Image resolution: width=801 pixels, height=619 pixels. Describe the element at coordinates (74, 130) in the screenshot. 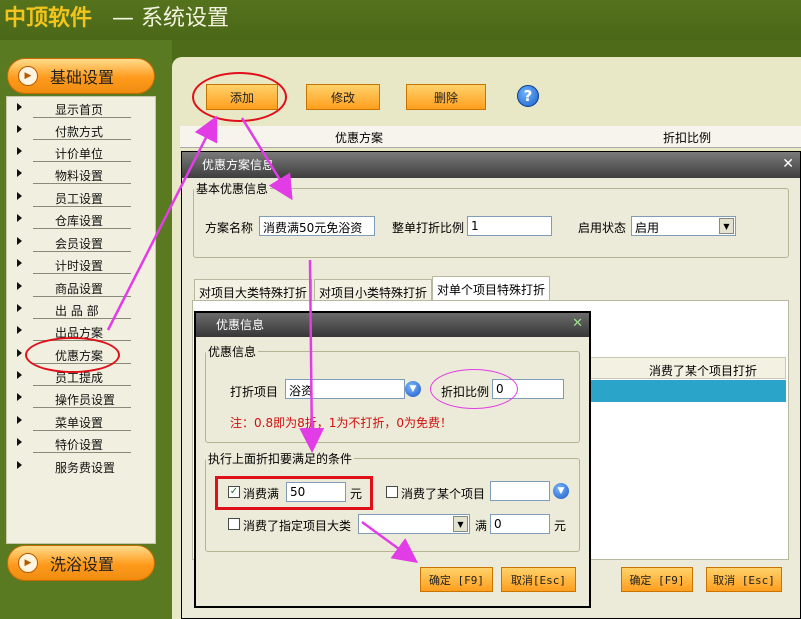

I see `sidebar-item-payment: 付款方式` at that location.